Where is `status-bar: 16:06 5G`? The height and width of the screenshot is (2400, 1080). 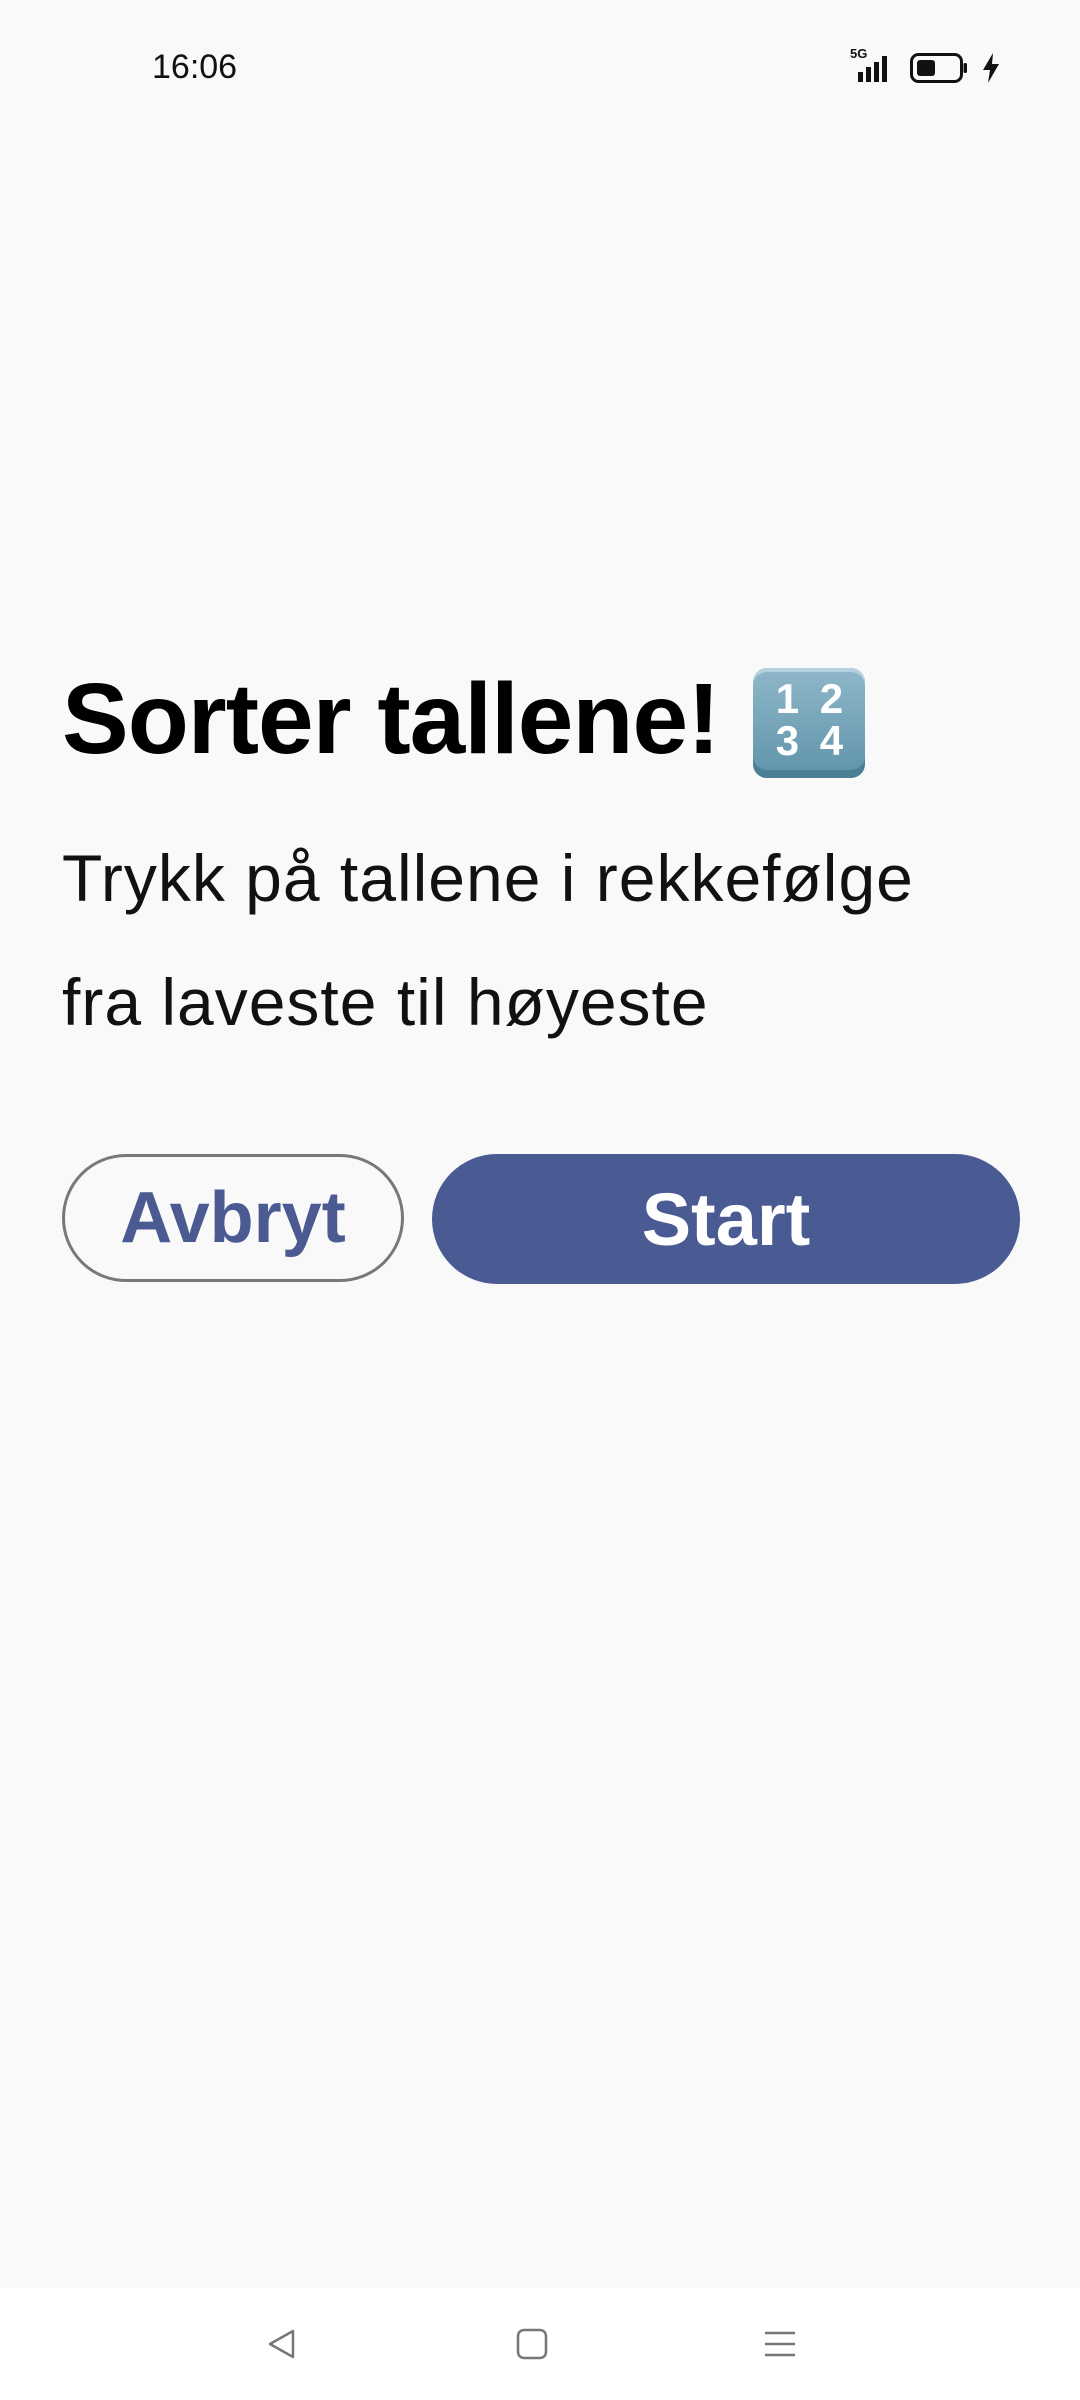 status-bar: 16:06 5G is located at coordinates (540, 70).